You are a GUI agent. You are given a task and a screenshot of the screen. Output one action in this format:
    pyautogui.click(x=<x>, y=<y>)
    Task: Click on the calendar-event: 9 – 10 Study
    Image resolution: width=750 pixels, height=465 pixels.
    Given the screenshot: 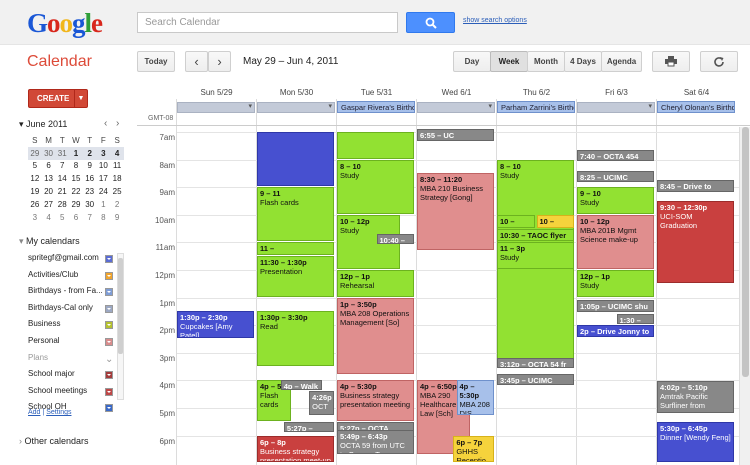 What is the action you would take?
    pyautogui.click(x=615, y=200)
    